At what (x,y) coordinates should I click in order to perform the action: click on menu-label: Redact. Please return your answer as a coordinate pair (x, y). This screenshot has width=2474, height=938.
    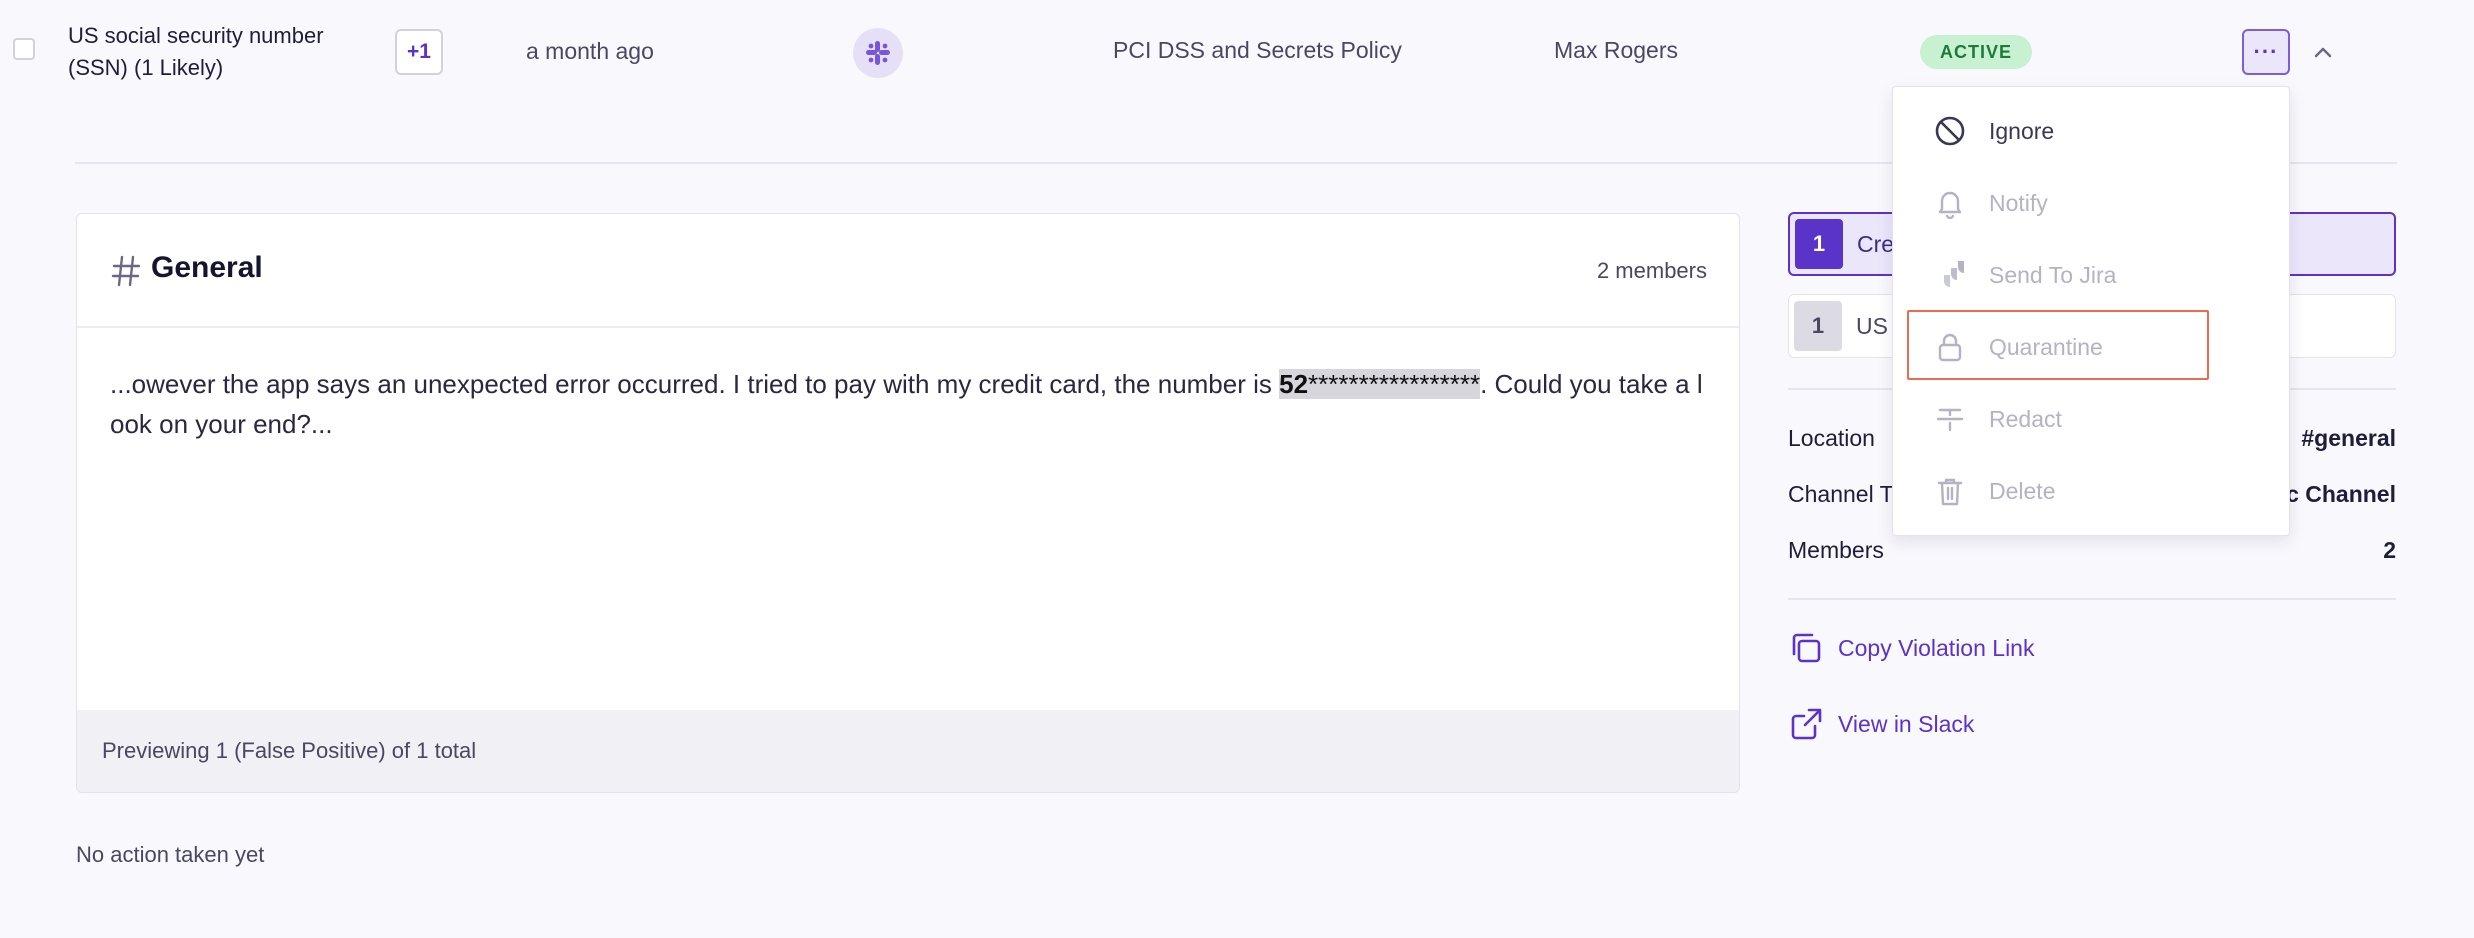
    Looking at the image, I should click on (2025, 418).